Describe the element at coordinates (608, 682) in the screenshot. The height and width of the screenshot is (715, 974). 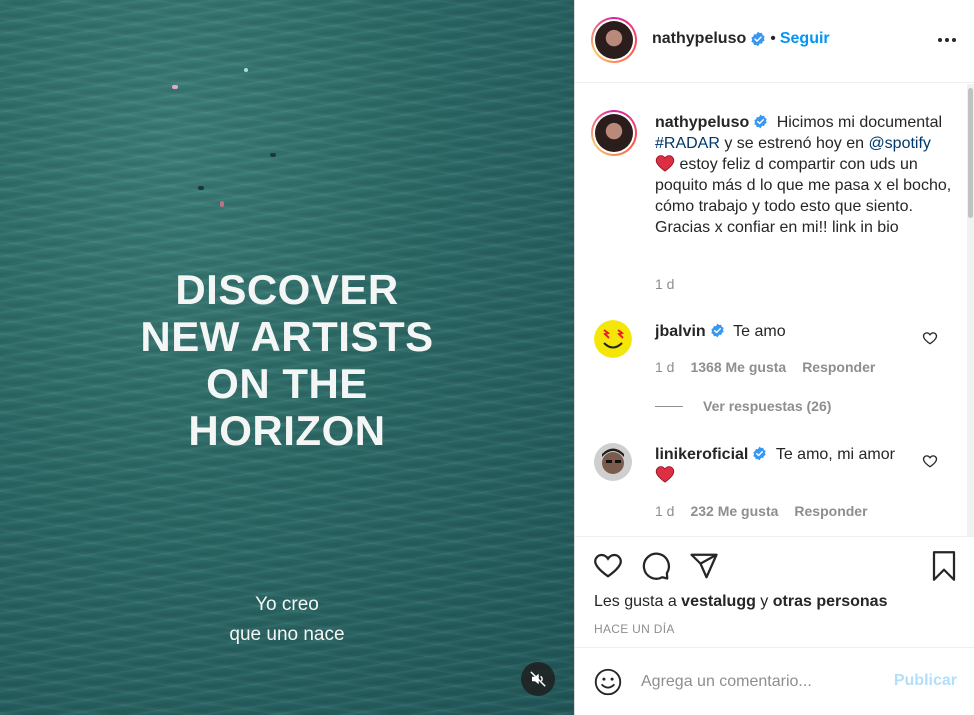
I see `emoji-icon` at that location.